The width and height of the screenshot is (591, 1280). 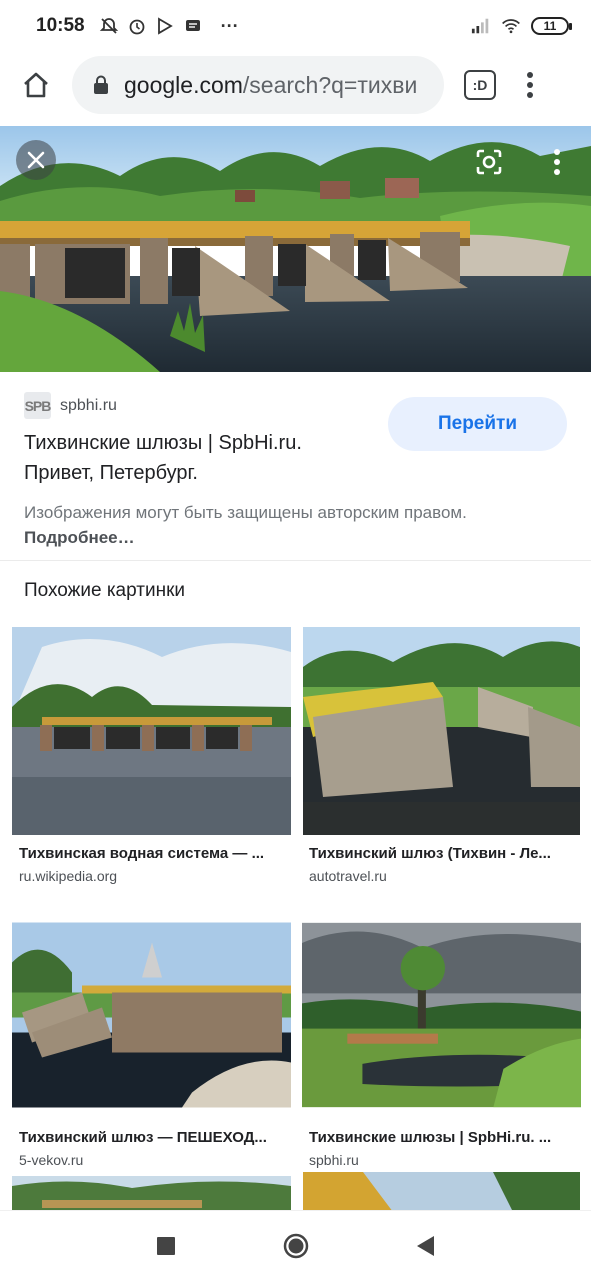 What do you see at coordinates (521, 26) in the screenshot?
I see `system-icons: 11` at bounding box center [521, 26].